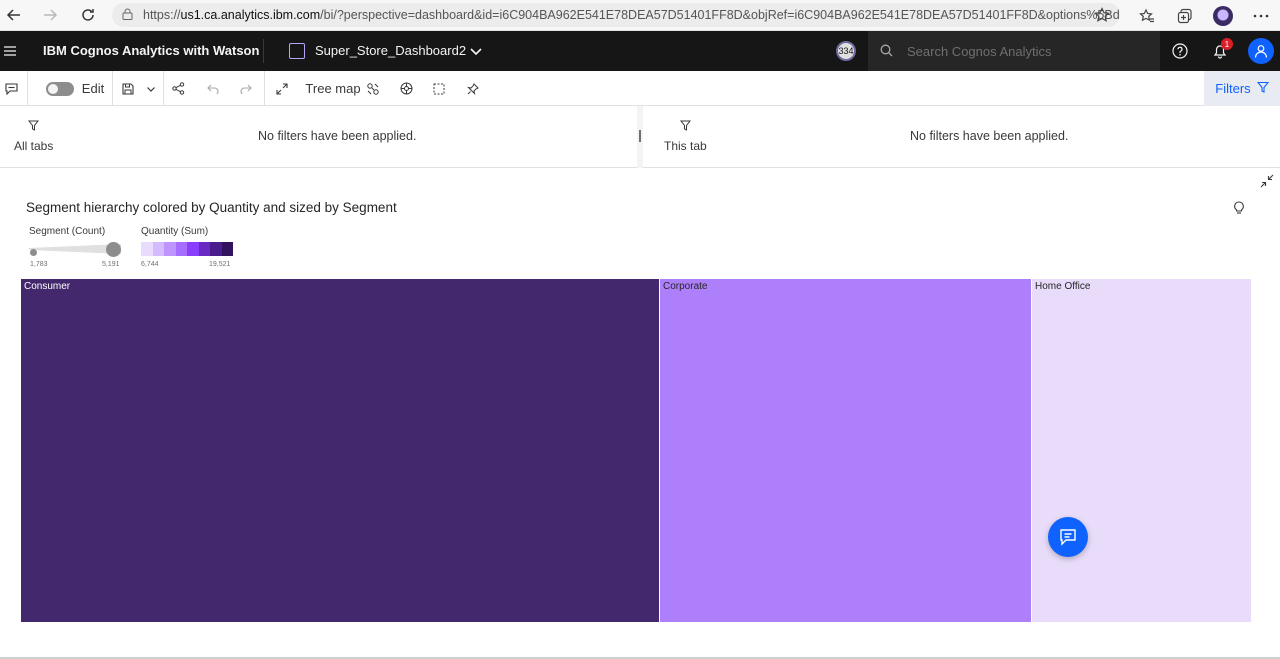  I want to click on treemap-tile-label: Home Office, so click(1063, 286).